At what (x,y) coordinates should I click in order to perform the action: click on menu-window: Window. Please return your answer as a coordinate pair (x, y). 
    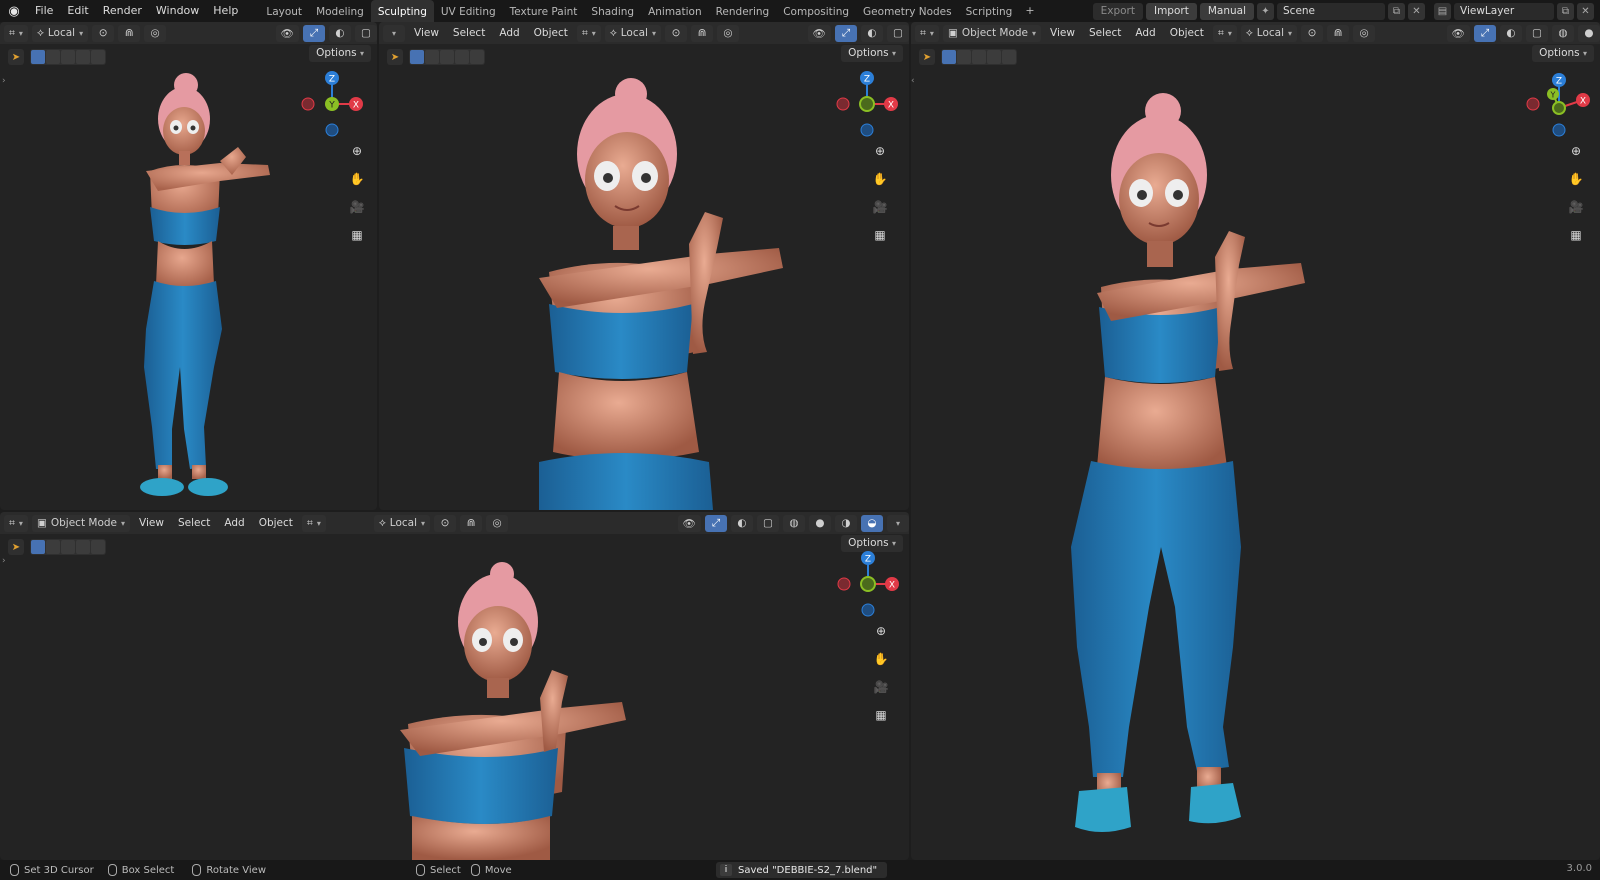
    Looking at the image, I should click on (177, 11).